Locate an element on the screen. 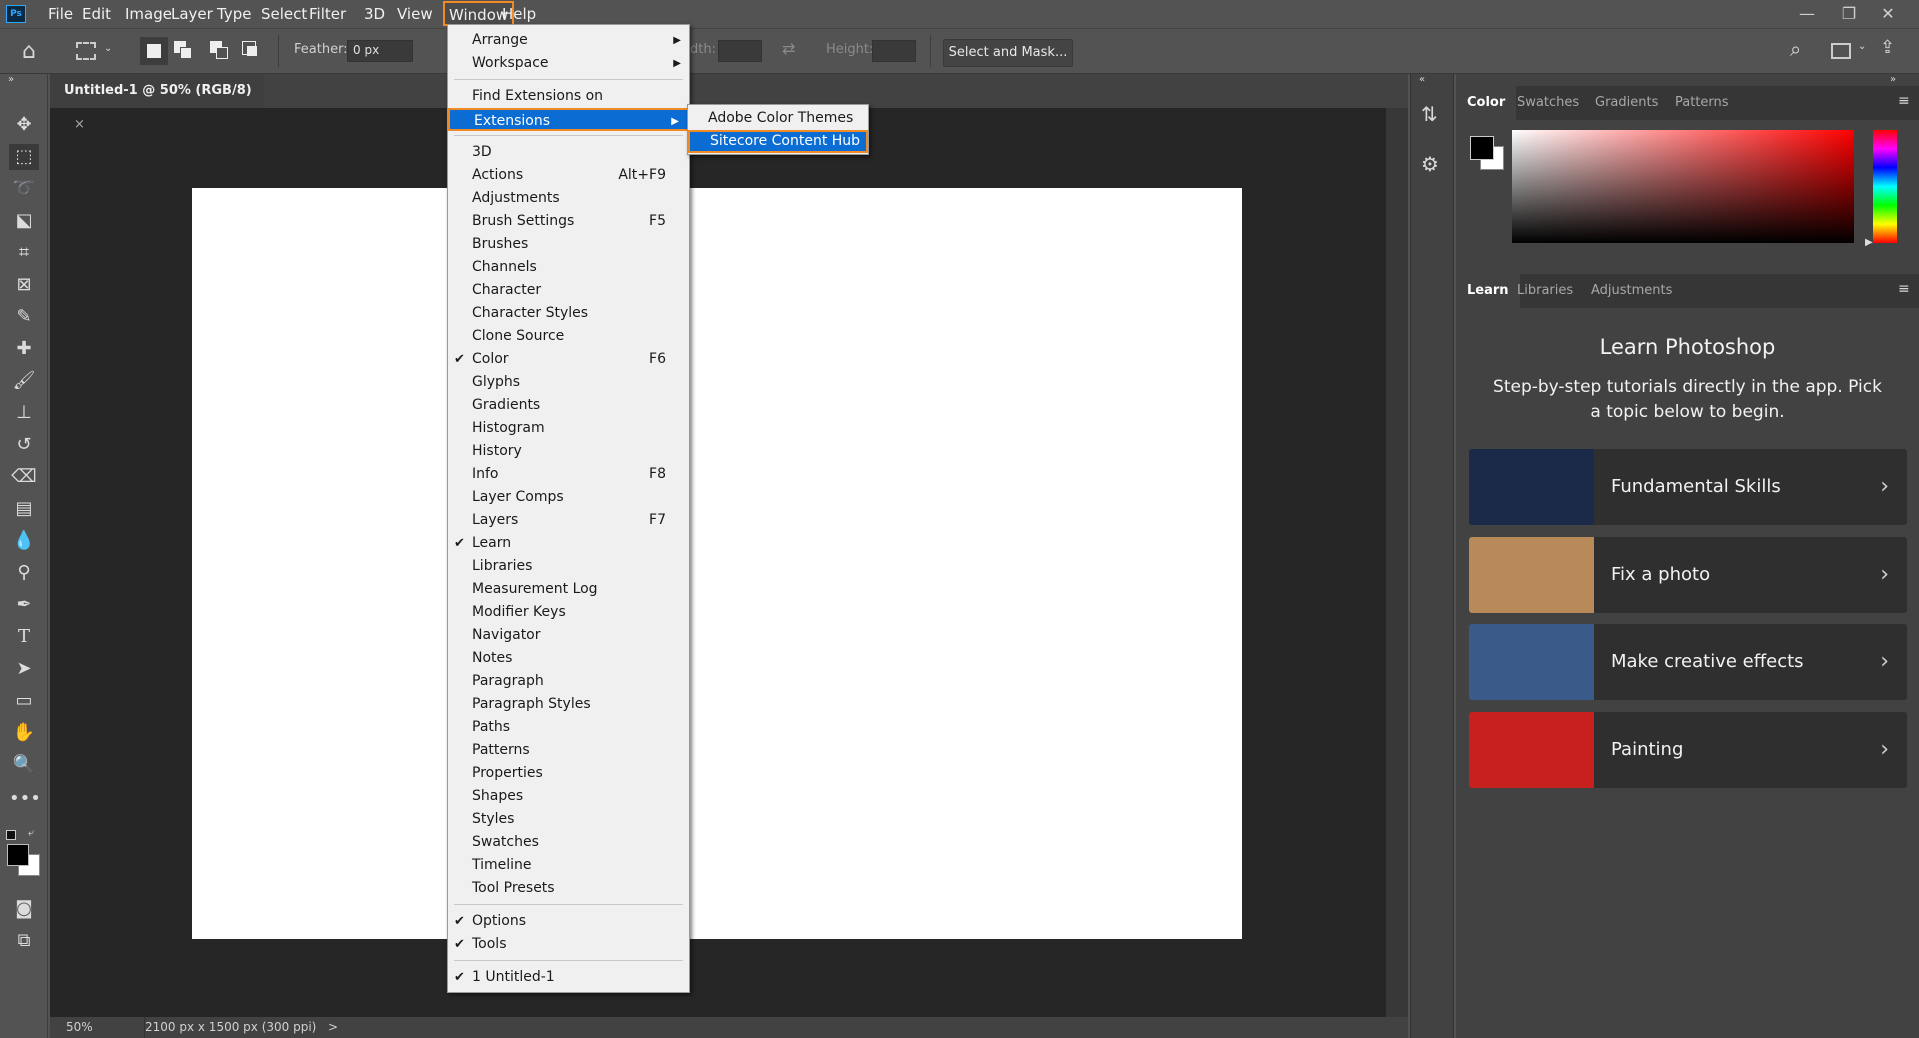 The height and width of the screenshot is (1038, 1919). path-select-tool-icon: ➤ is located at coordinates (24, 669).